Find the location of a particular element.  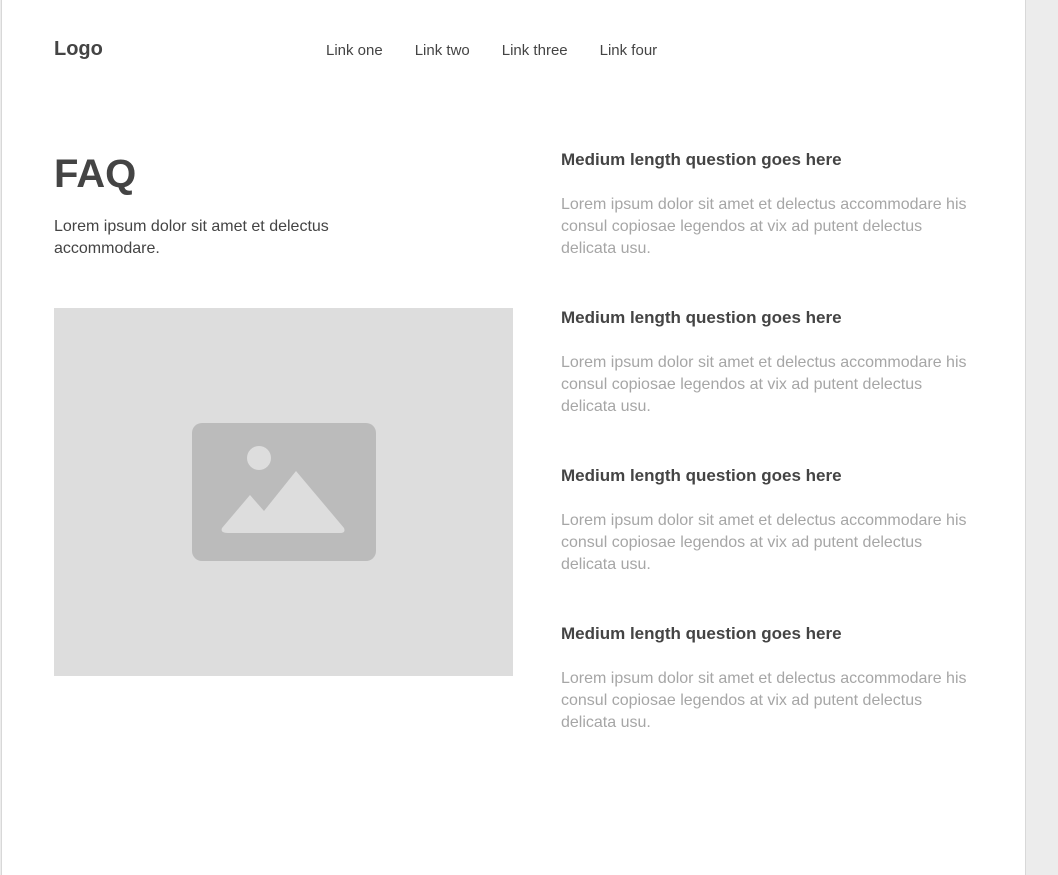

nav-link-one: Link one is located at coordinates (354, 50).